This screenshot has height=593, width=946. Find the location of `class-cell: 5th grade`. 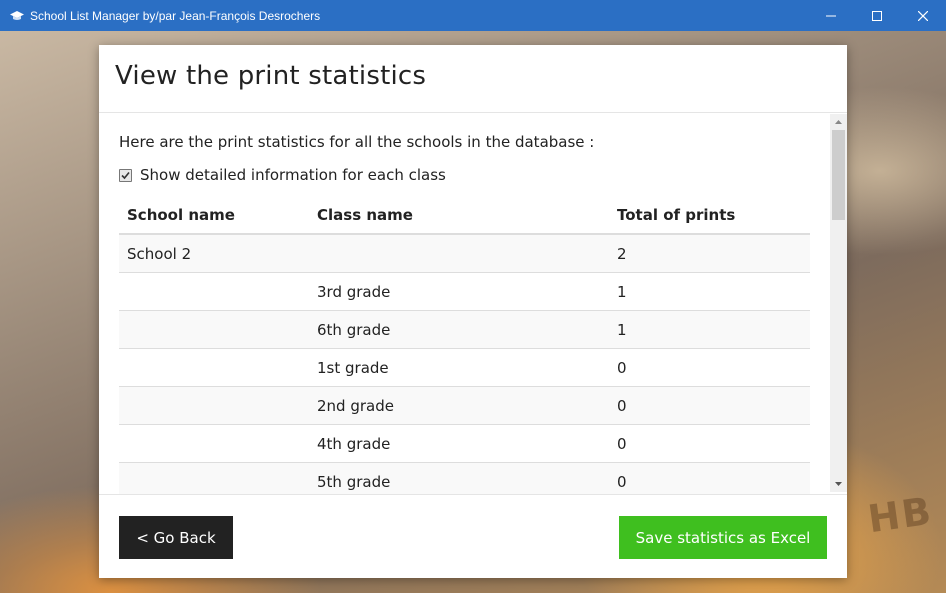

class-cell: 5th grade is located at coordinates (459, 478).